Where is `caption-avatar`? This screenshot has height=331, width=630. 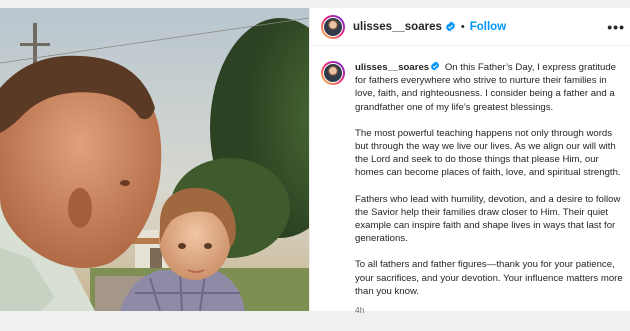 caption-avatar is located at coordinates (333, 73).